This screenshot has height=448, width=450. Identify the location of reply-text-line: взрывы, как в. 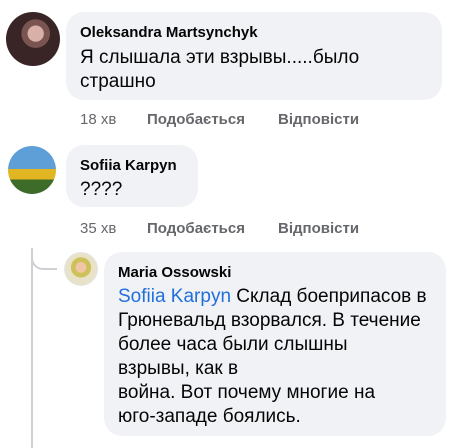
(178, 368).